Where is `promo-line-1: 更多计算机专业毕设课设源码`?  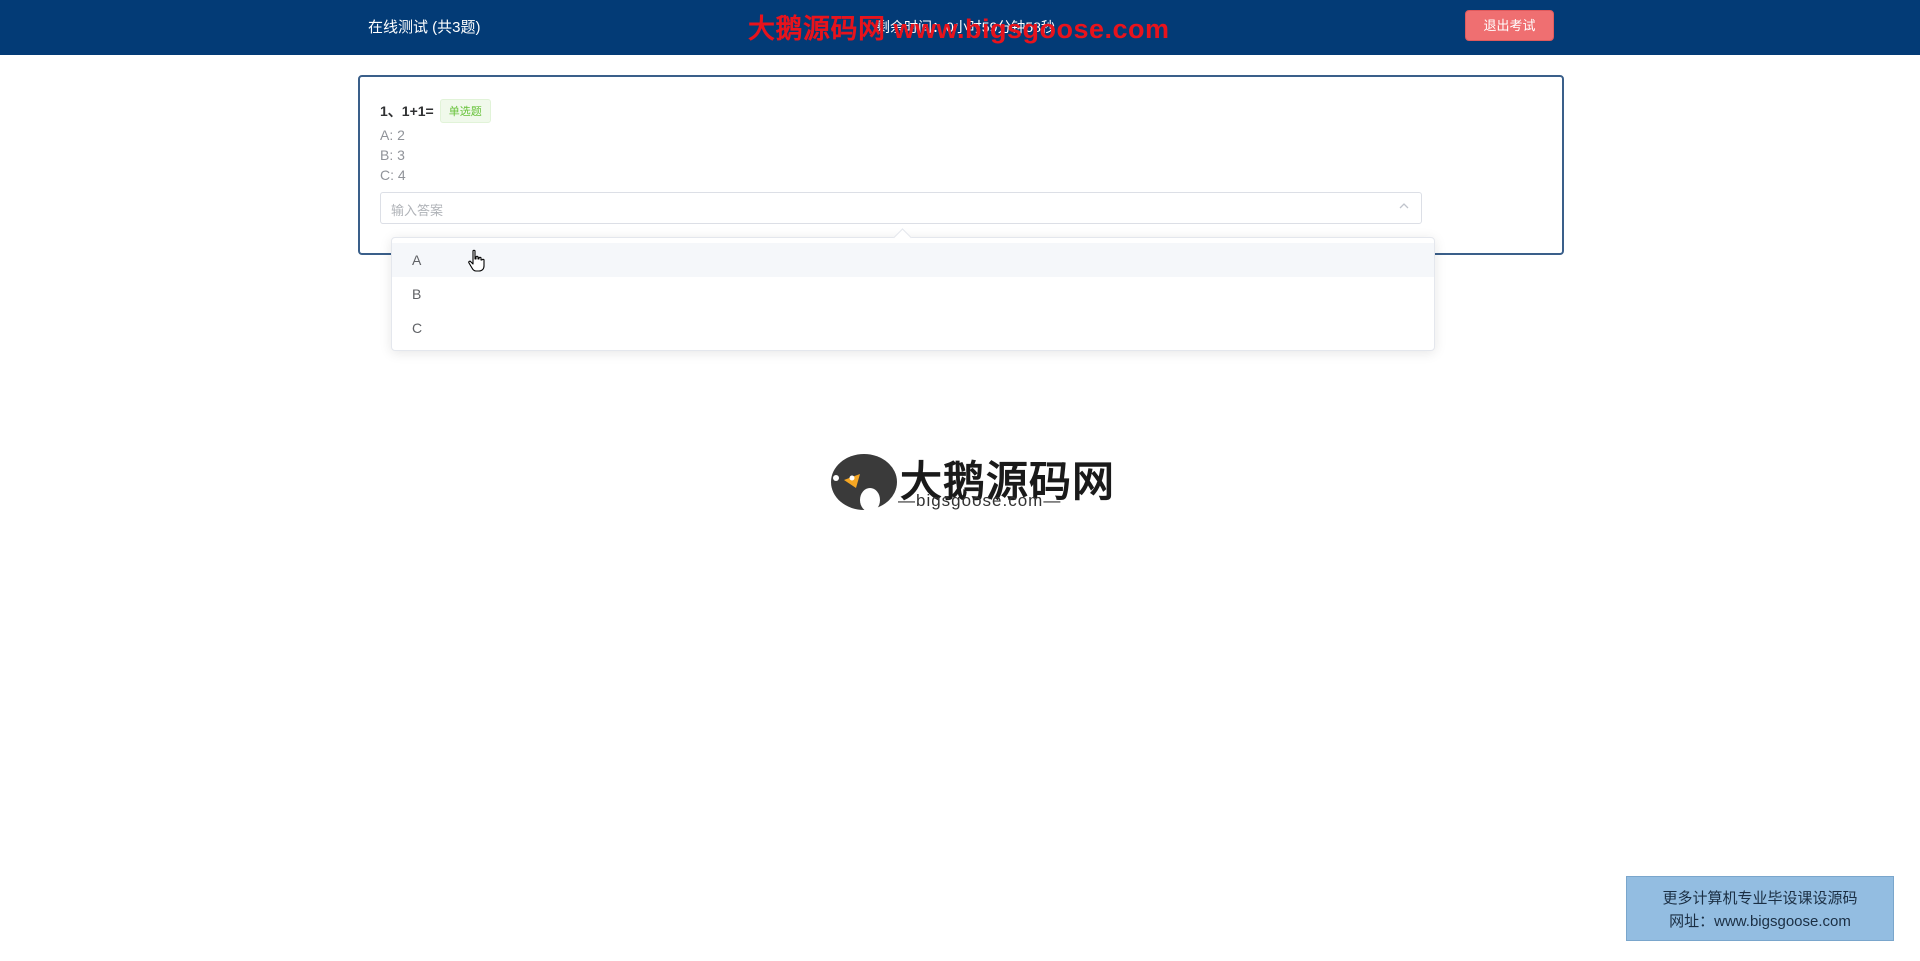 promo-line-1: 更多计算机专业毕设课设源码 is located at coordinates (1760, 898).